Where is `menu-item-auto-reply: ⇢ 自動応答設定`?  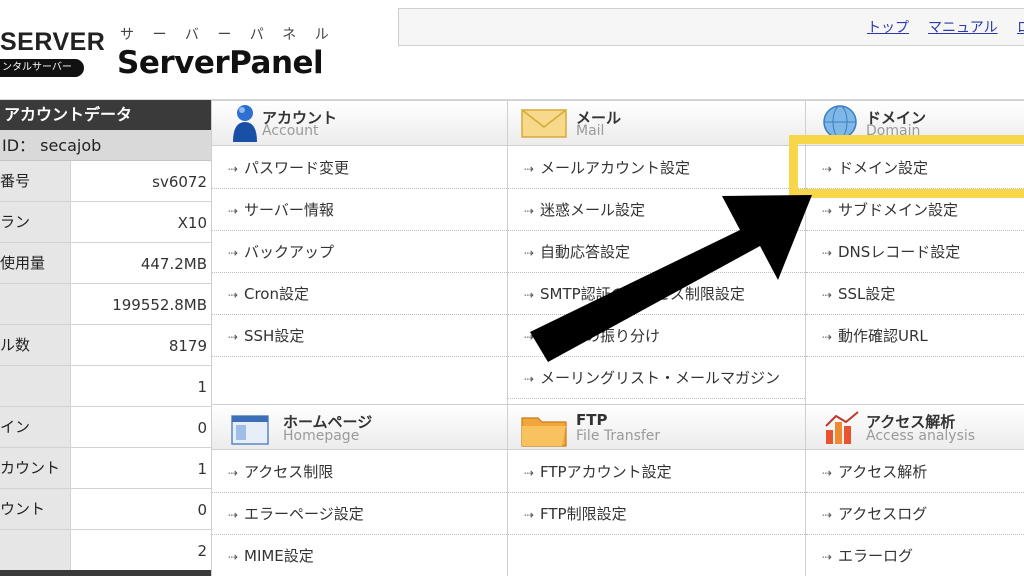 menu-item-auto-reply: ⇢ 自動応答設定 is located at coordinates (656, 252).